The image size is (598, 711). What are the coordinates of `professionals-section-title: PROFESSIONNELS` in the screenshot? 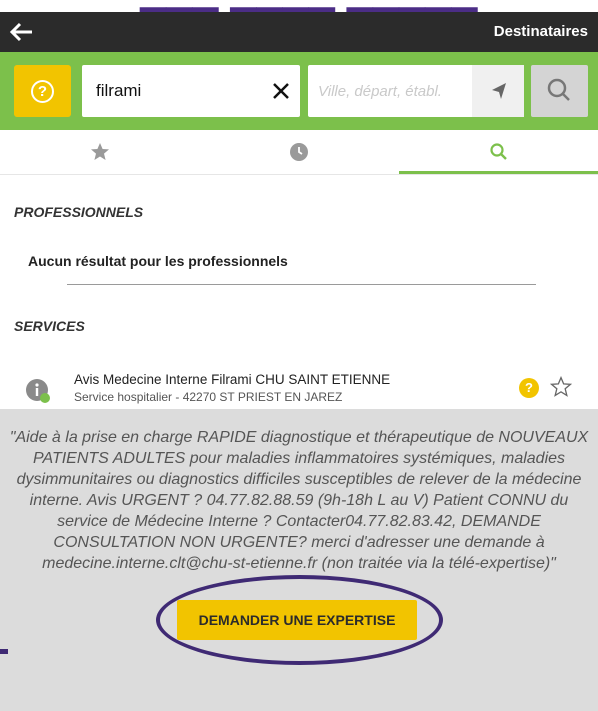 It's located at (79, 212).